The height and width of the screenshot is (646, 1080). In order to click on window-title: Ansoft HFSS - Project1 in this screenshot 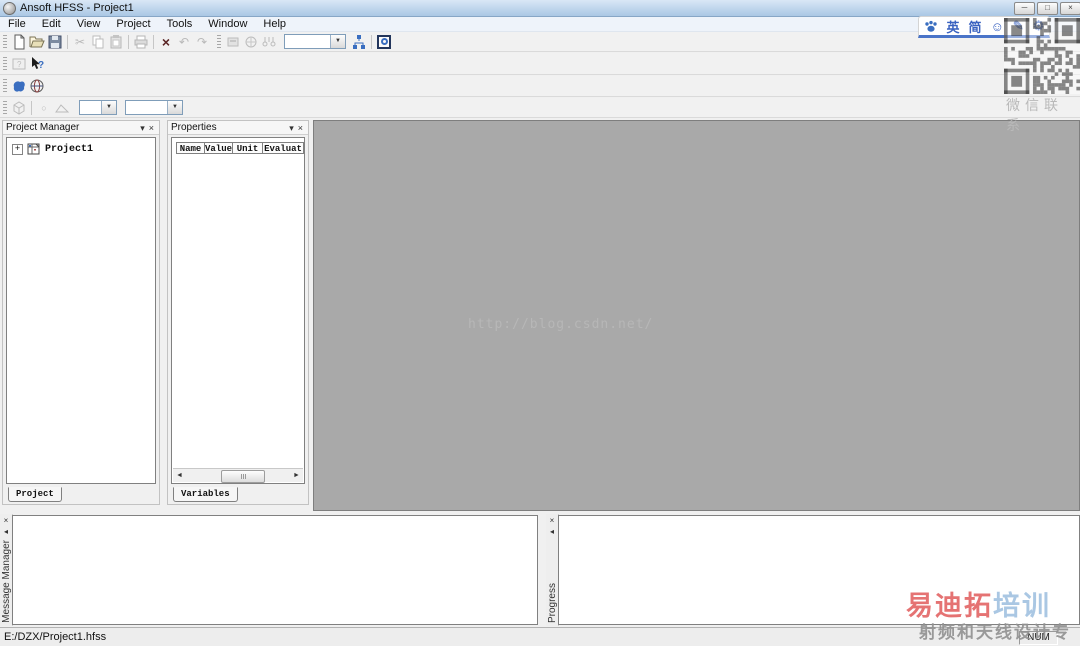, I will do `click(77, 8)`.